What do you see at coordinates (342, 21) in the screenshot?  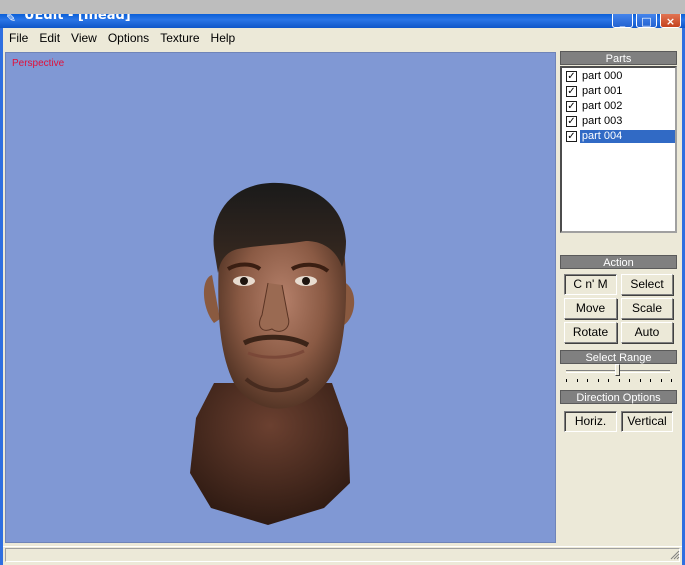 I see `title-bar: ✎ UEdit - [Ihead] _ □ ×` at bounding box center [342, 21].